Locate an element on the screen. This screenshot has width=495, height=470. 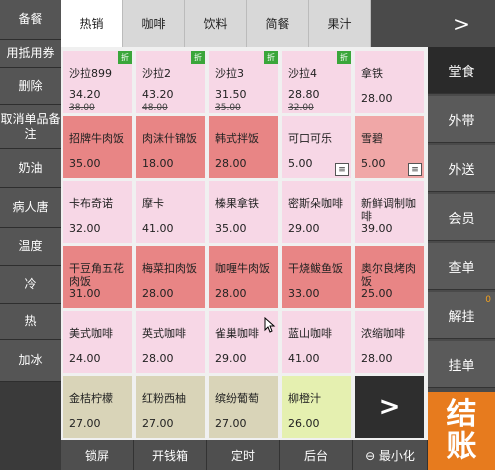
item-name: 美式咖啡 is located at coordinates (91, 333).